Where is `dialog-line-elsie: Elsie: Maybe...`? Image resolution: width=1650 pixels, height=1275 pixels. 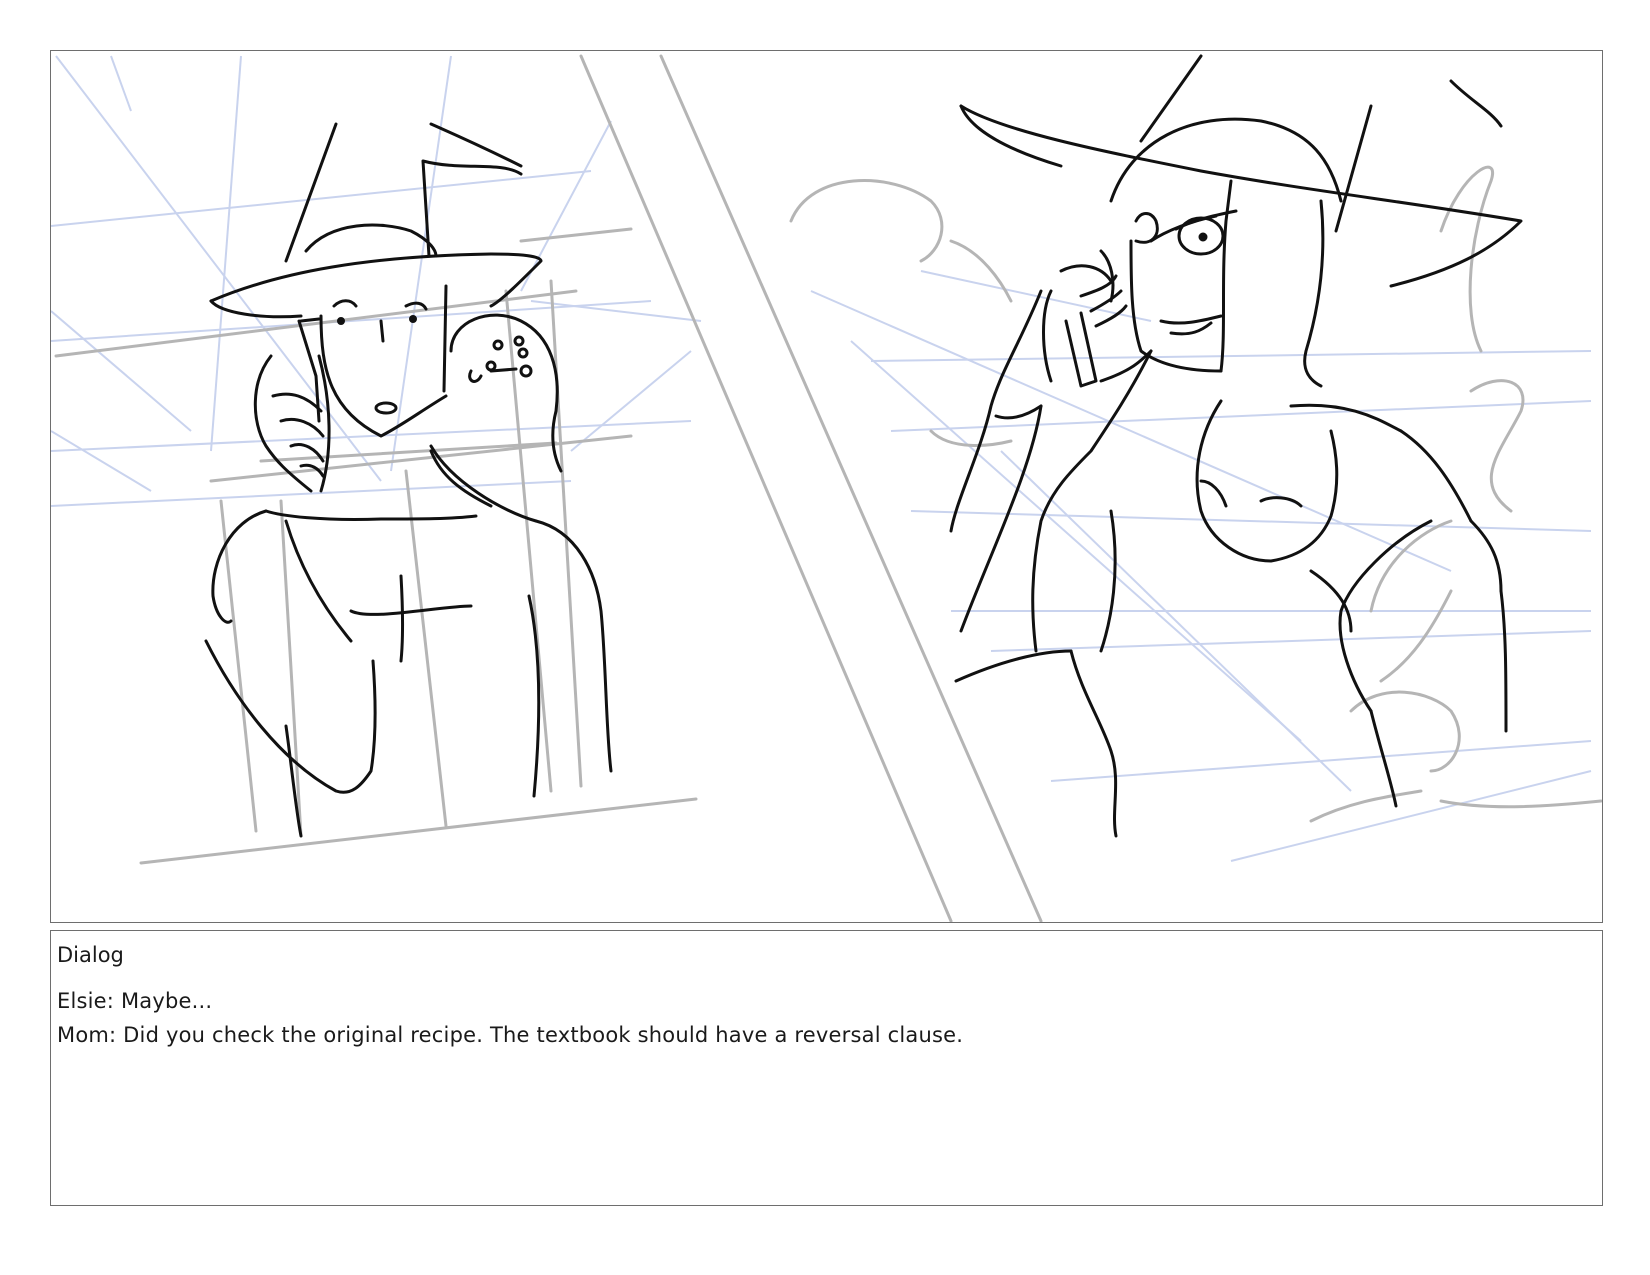
dialog-line-elsie: Elsie: Maybe... is located at coordinates (135, 1001).